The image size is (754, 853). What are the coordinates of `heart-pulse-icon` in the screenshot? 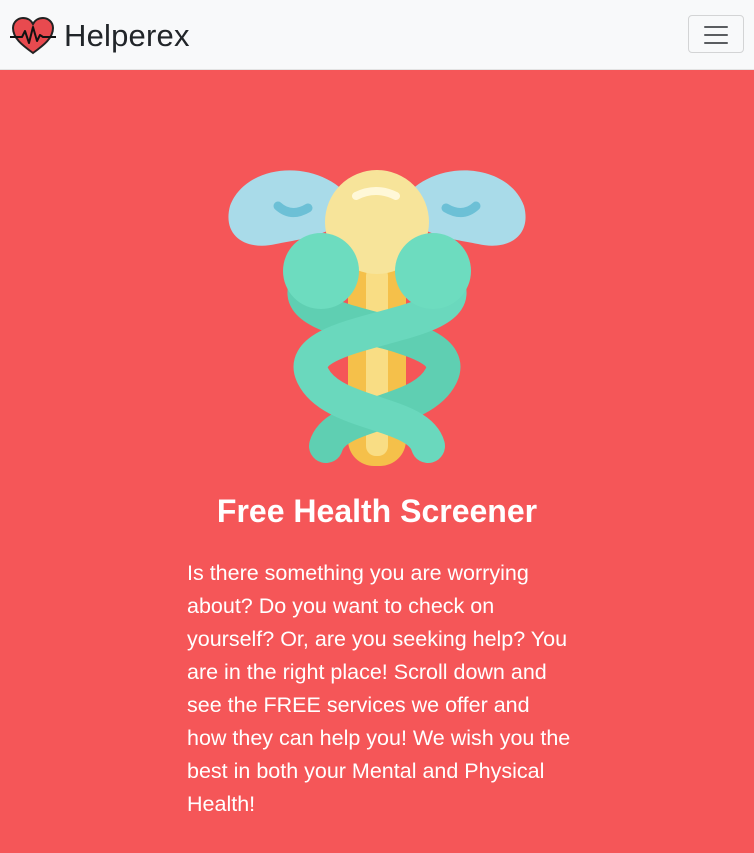 It's located at (33, 35).